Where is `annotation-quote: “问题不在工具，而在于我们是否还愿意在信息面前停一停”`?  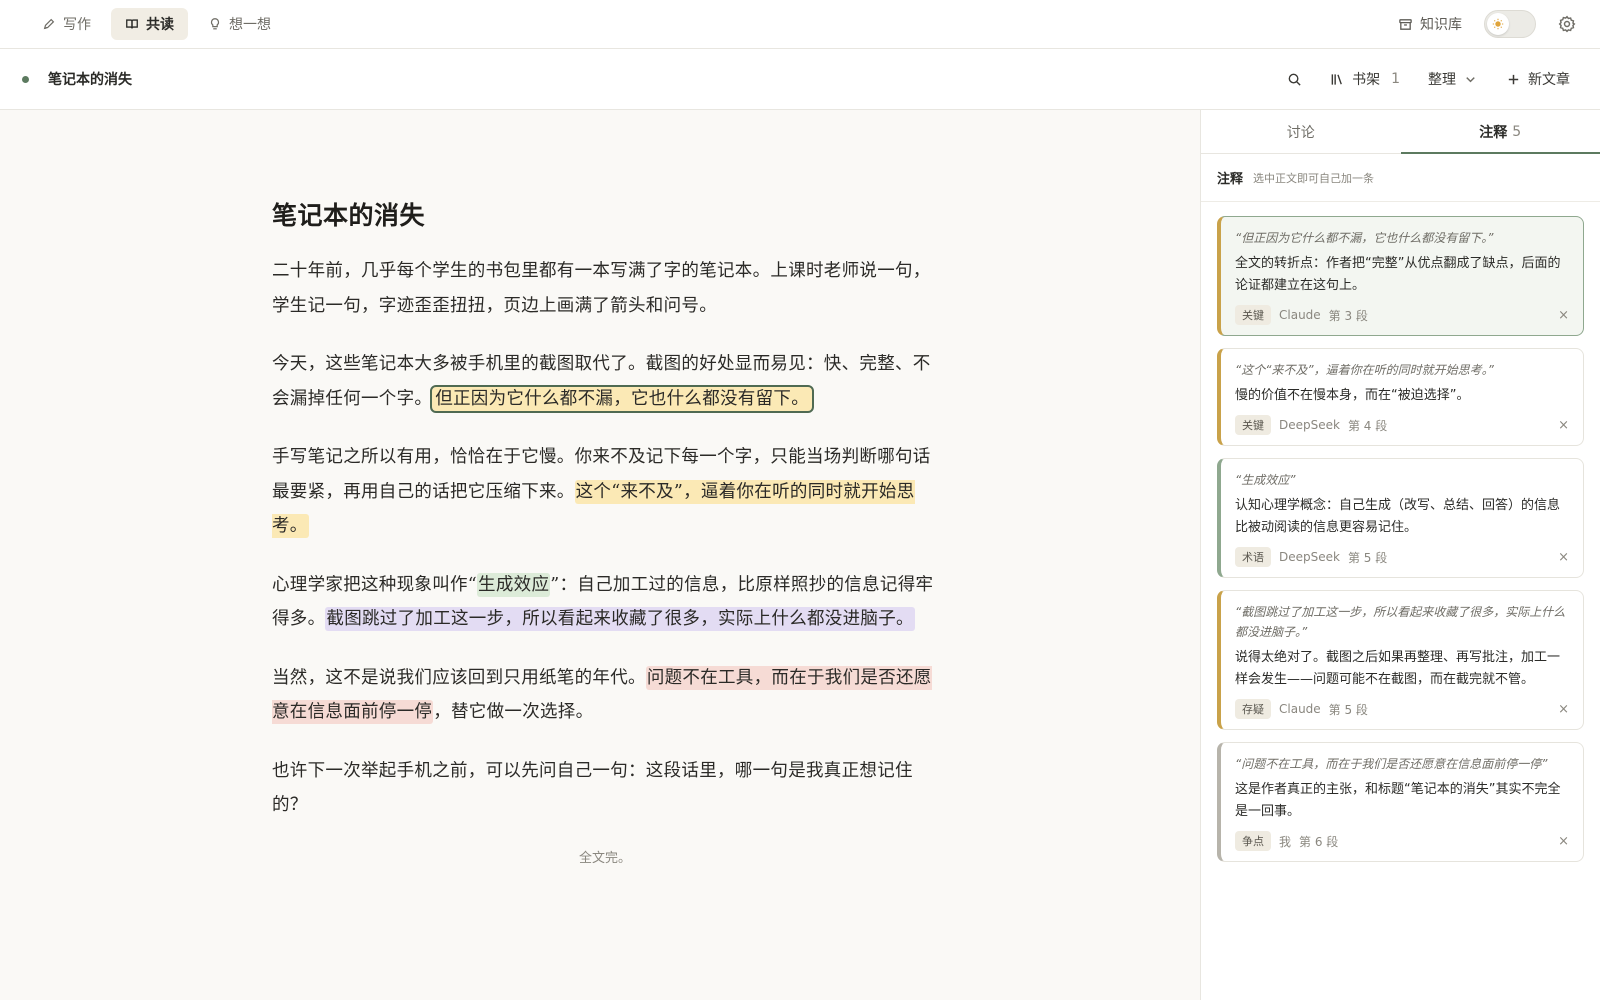
annotation-quote: “问题不在工具，而在于我们是否还愿意在信息面前停一停” is located at coordinates (1391, 764).